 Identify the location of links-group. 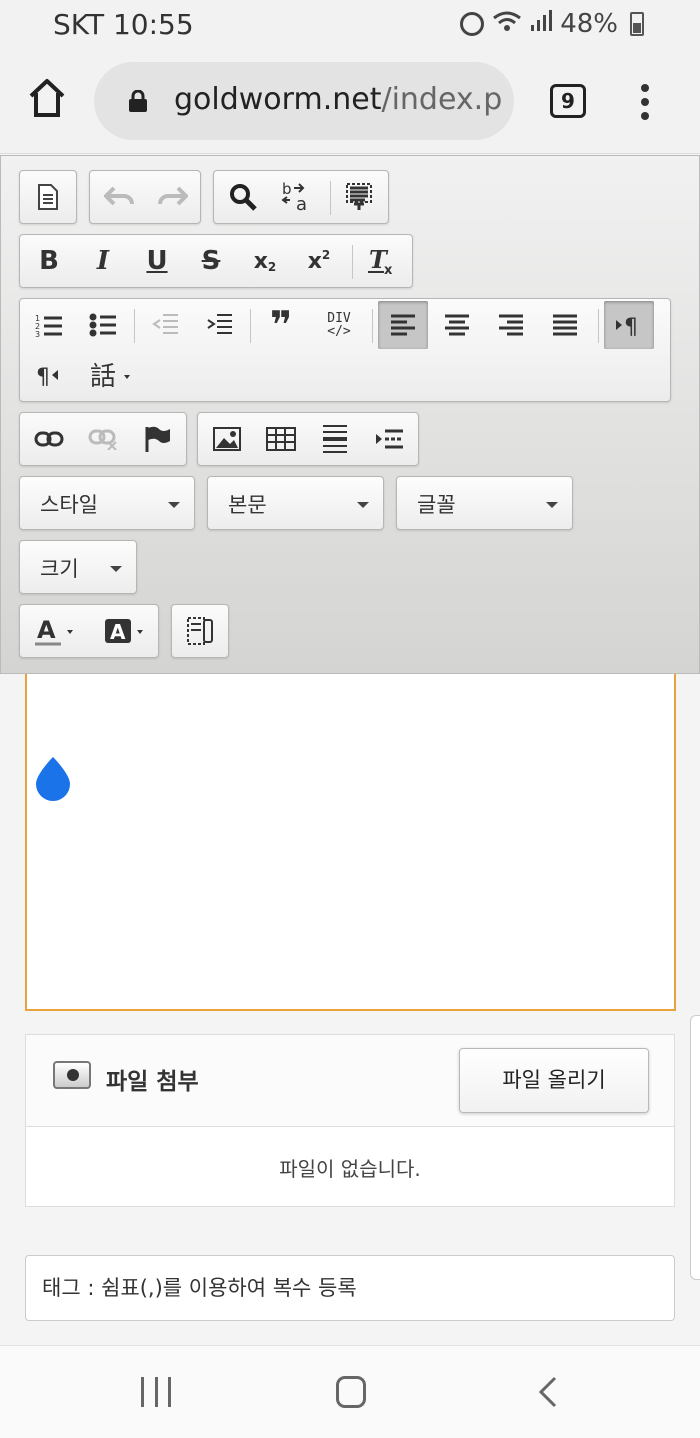
(103, 439).